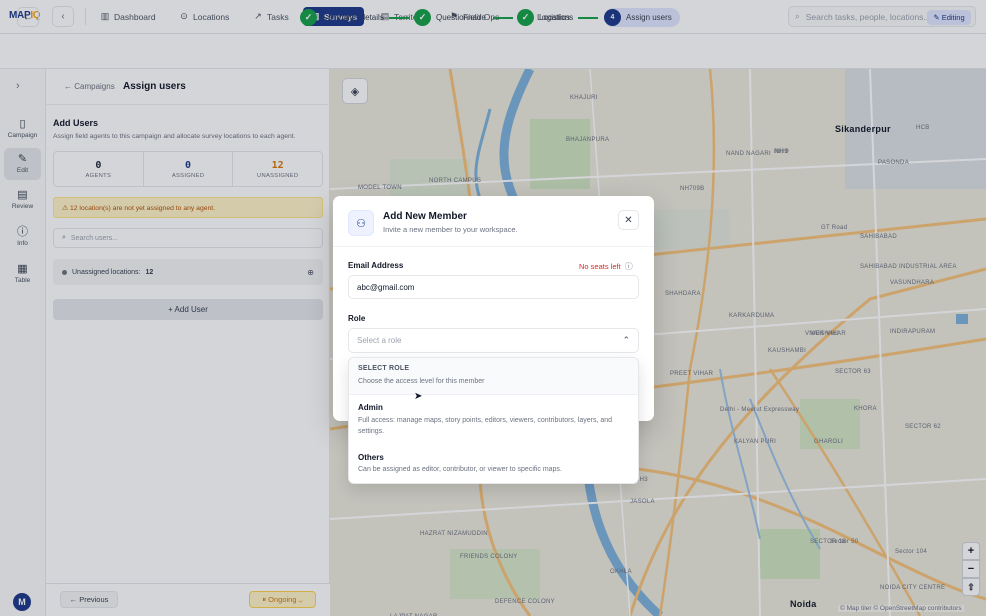 This screenshot has width=986, height=616. I want to click on modal-subtitle: Invite a new member to your workspace., so click(450, 229).